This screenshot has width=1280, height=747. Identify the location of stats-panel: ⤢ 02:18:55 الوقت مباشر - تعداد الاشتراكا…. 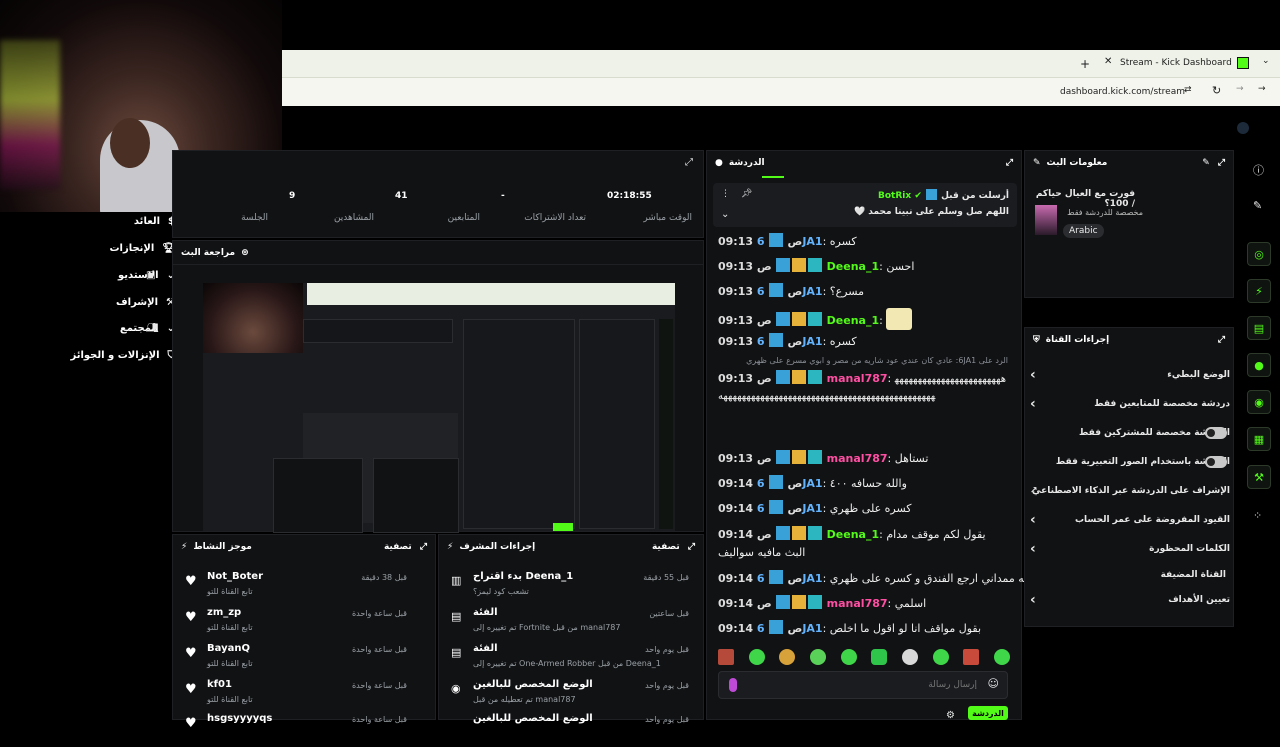
(438, 194).